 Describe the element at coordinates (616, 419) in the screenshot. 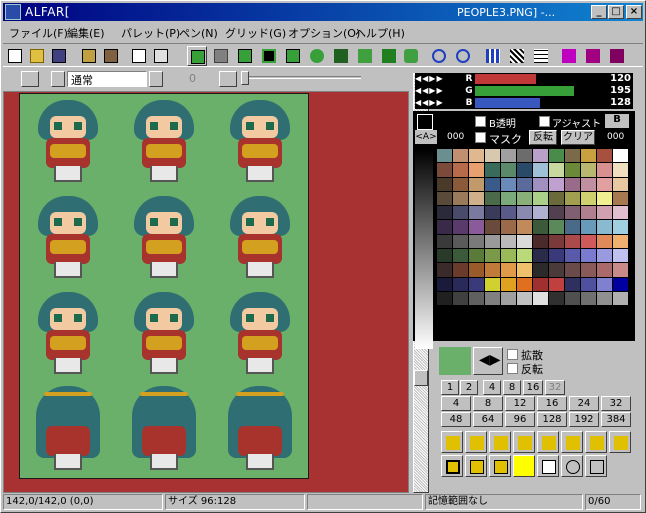

I see `zoom-384-button: 384` at that location.